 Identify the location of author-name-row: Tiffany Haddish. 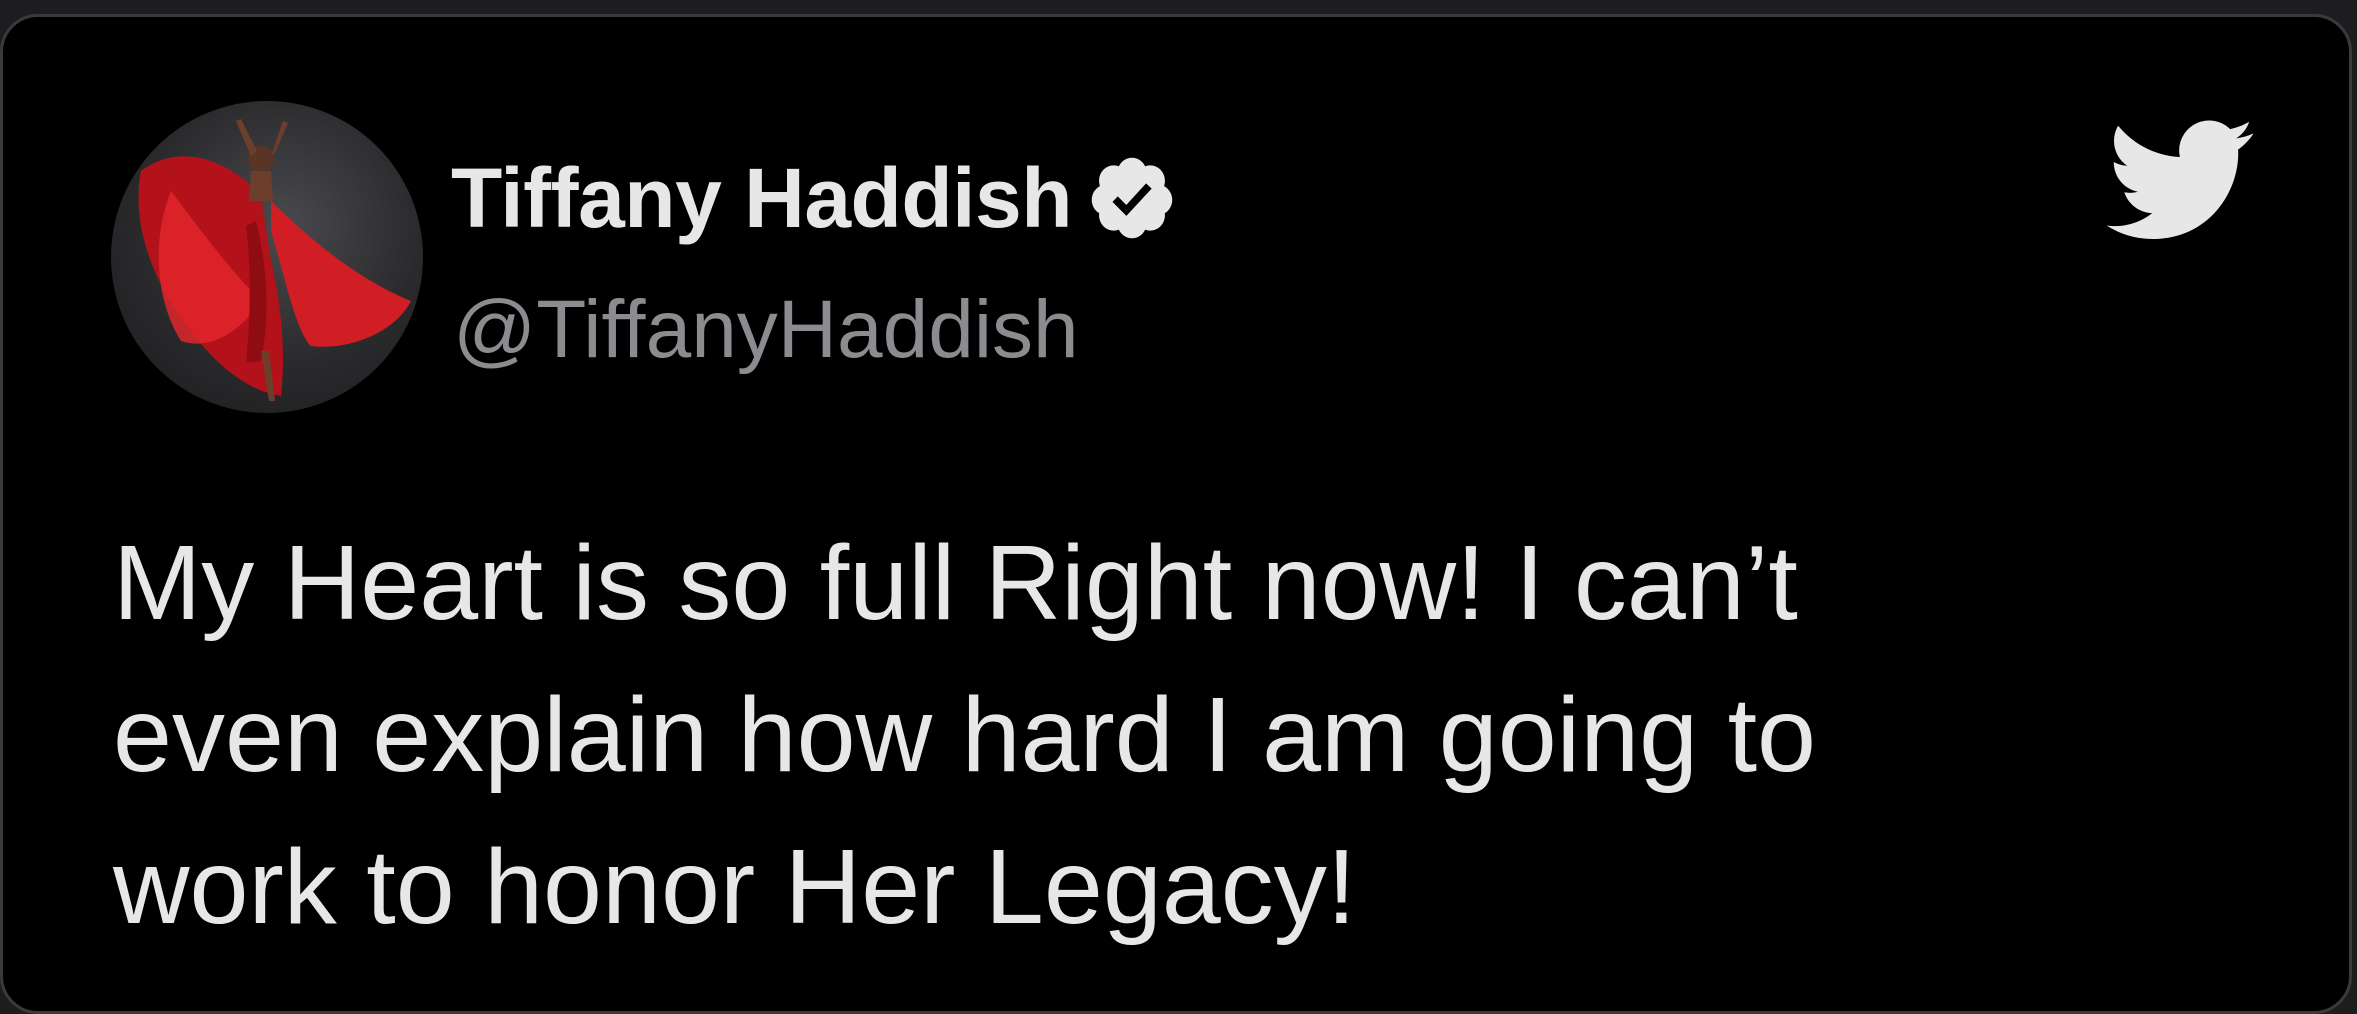
(814, 198).